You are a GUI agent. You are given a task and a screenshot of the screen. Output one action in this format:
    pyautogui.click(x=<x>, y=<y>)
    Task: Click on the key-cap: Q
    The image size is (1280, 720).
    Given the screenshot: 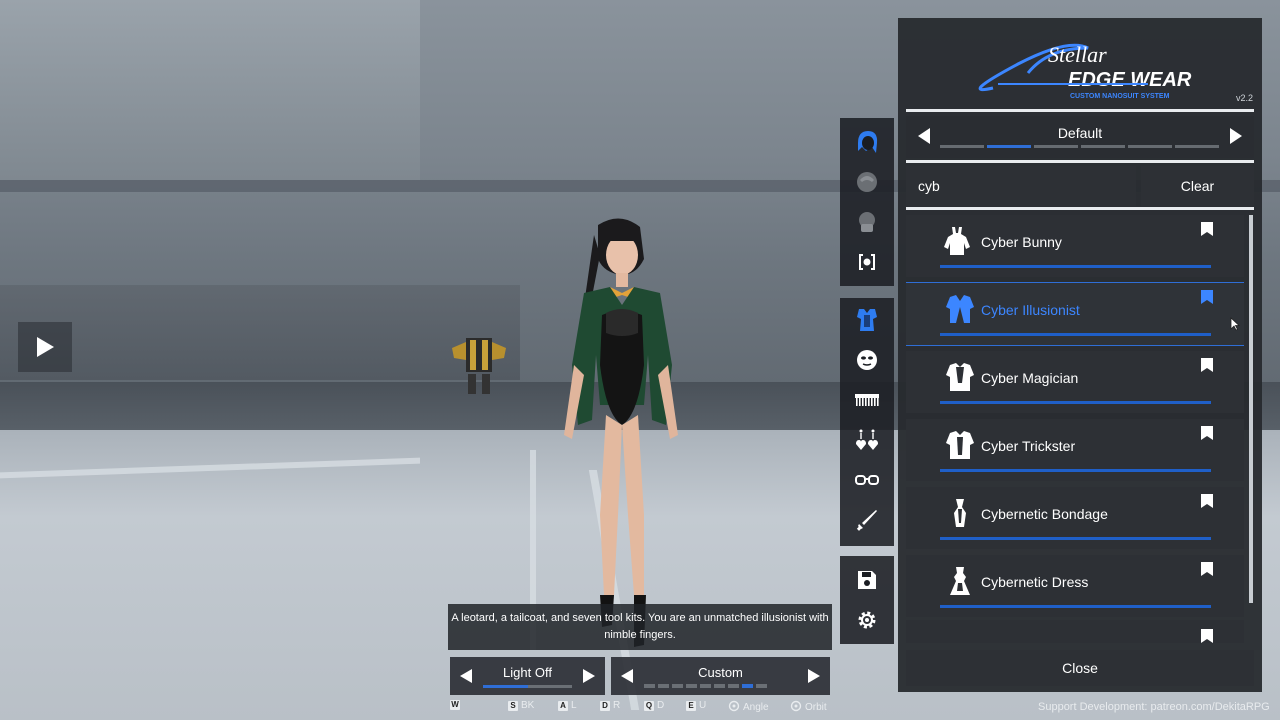 What is the action you would take?
    pyautogui.click(x=649, y=705)
    